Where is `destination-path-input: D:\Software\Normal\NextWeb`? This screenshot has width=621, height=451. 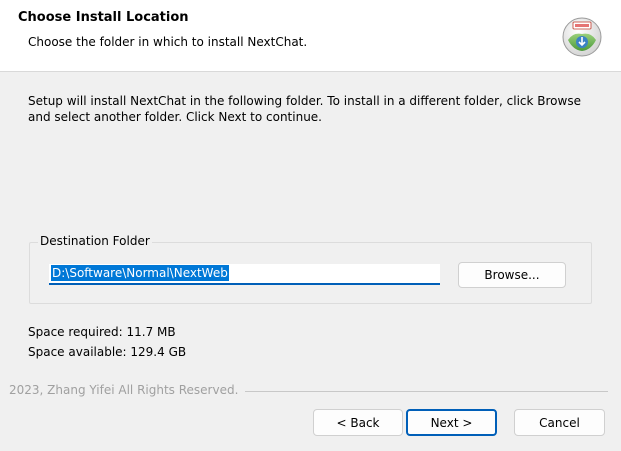
destination-path-input: D:\Software\Normal\NextWeb is located at coordinates (244, 274).